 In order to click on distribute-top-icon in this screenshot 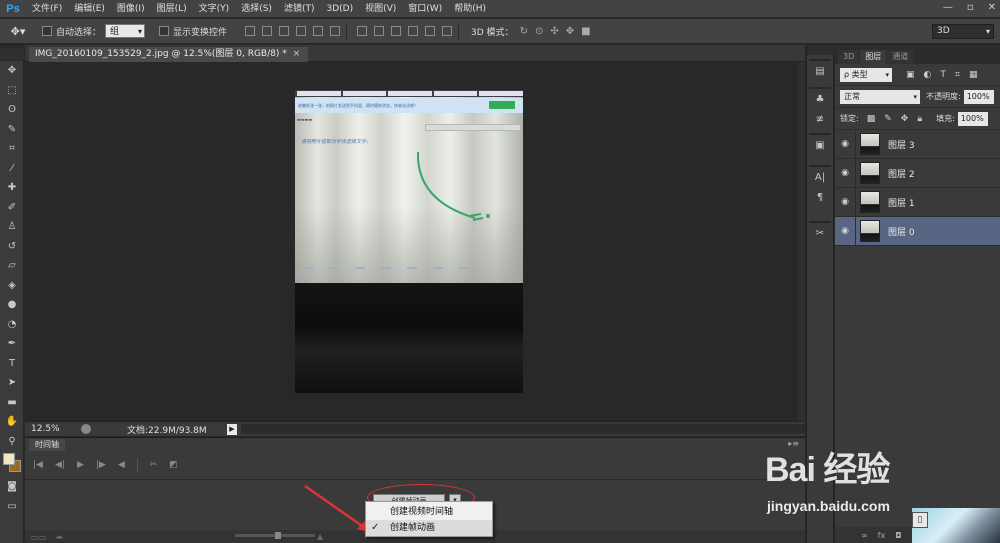, I will do `click(362, 31)`.